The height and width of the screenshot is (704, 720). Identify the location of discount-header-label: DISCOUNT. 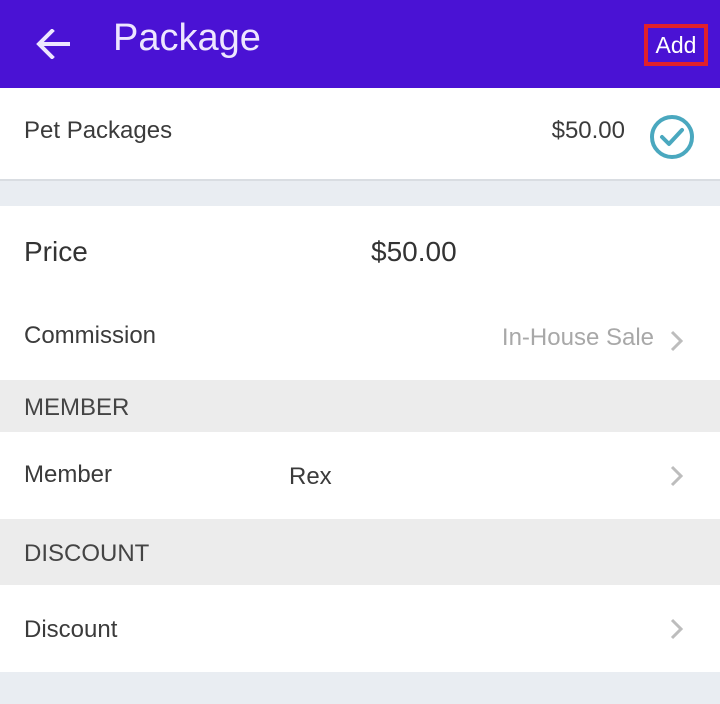
(87, 553).